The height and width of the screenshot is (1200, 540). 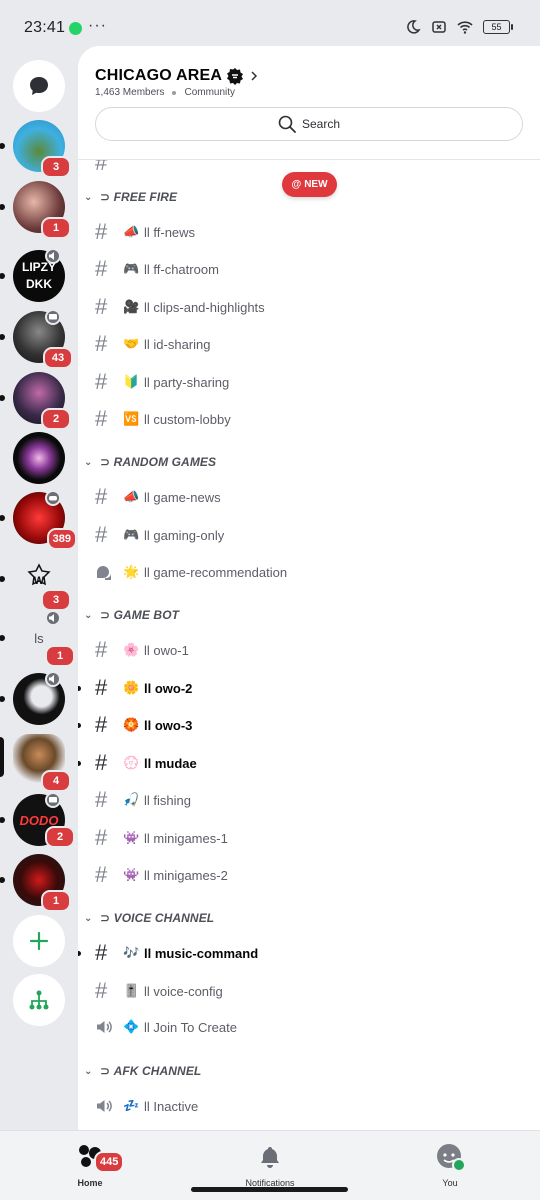 I want to click on server-type: Community, so click(x=210, y=92).